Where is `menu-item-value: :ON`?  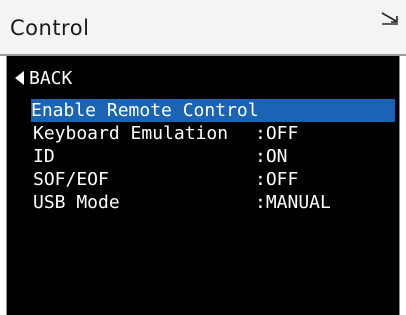
menu-item-value: :ON is located at coordinates (271, 156).